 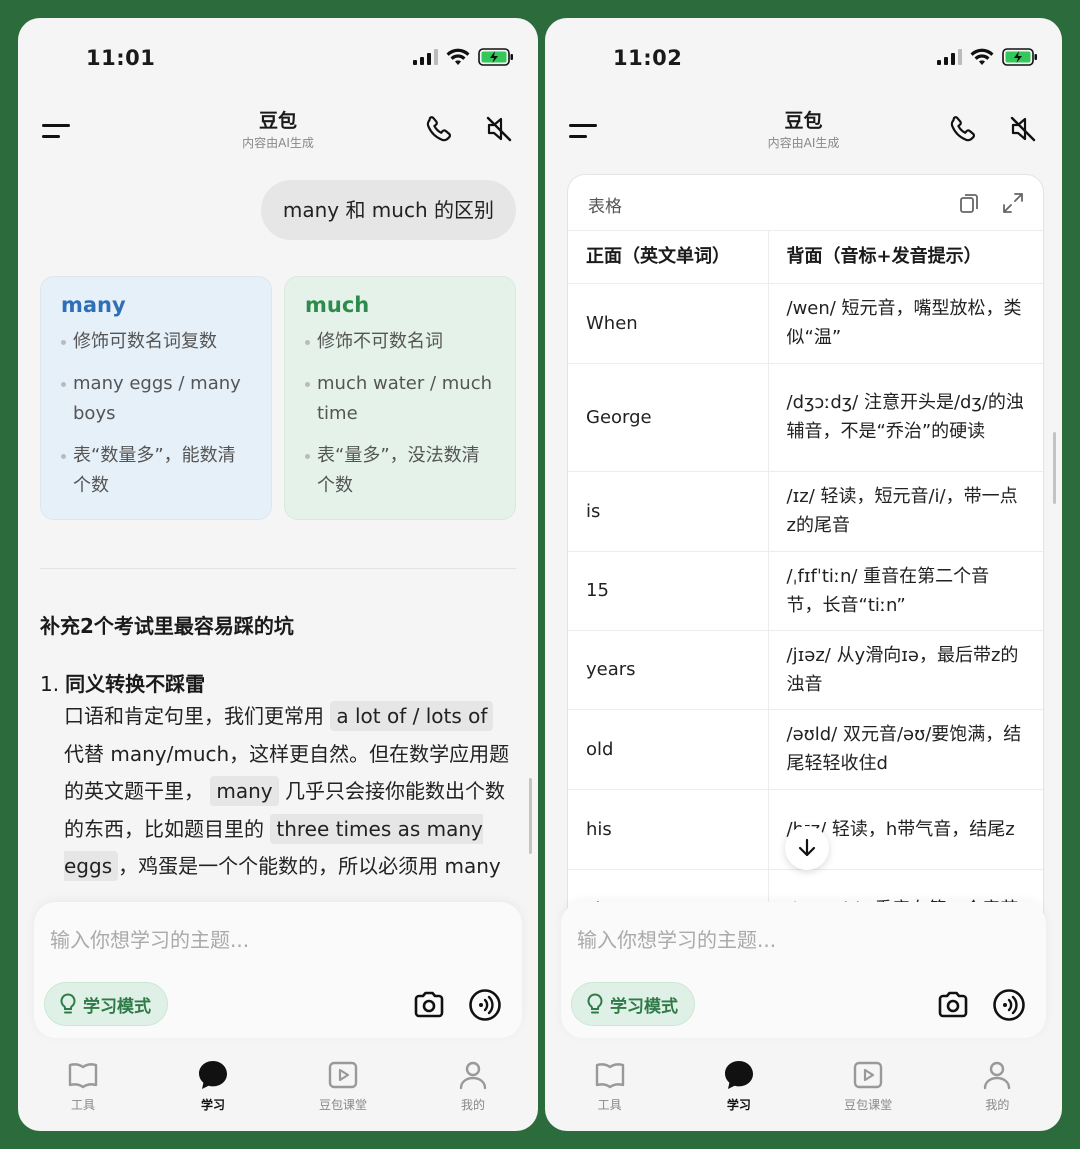 I want to click on word-cell: 15, so click(x=668, y=591).